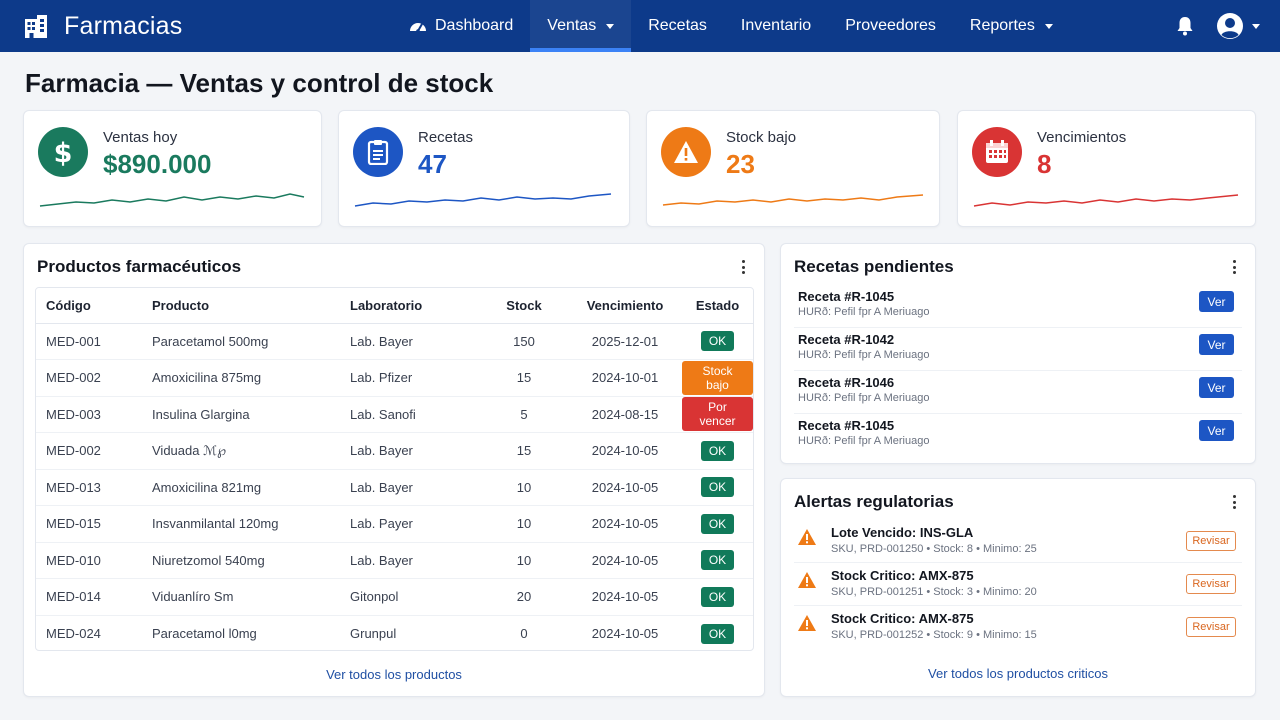 The width and height of the screenshot is (1280, 720). What do you see at coordinates (94, 487) in the screenshot?
I see `cell-code: MED-013` at bounding box center [94, 487].